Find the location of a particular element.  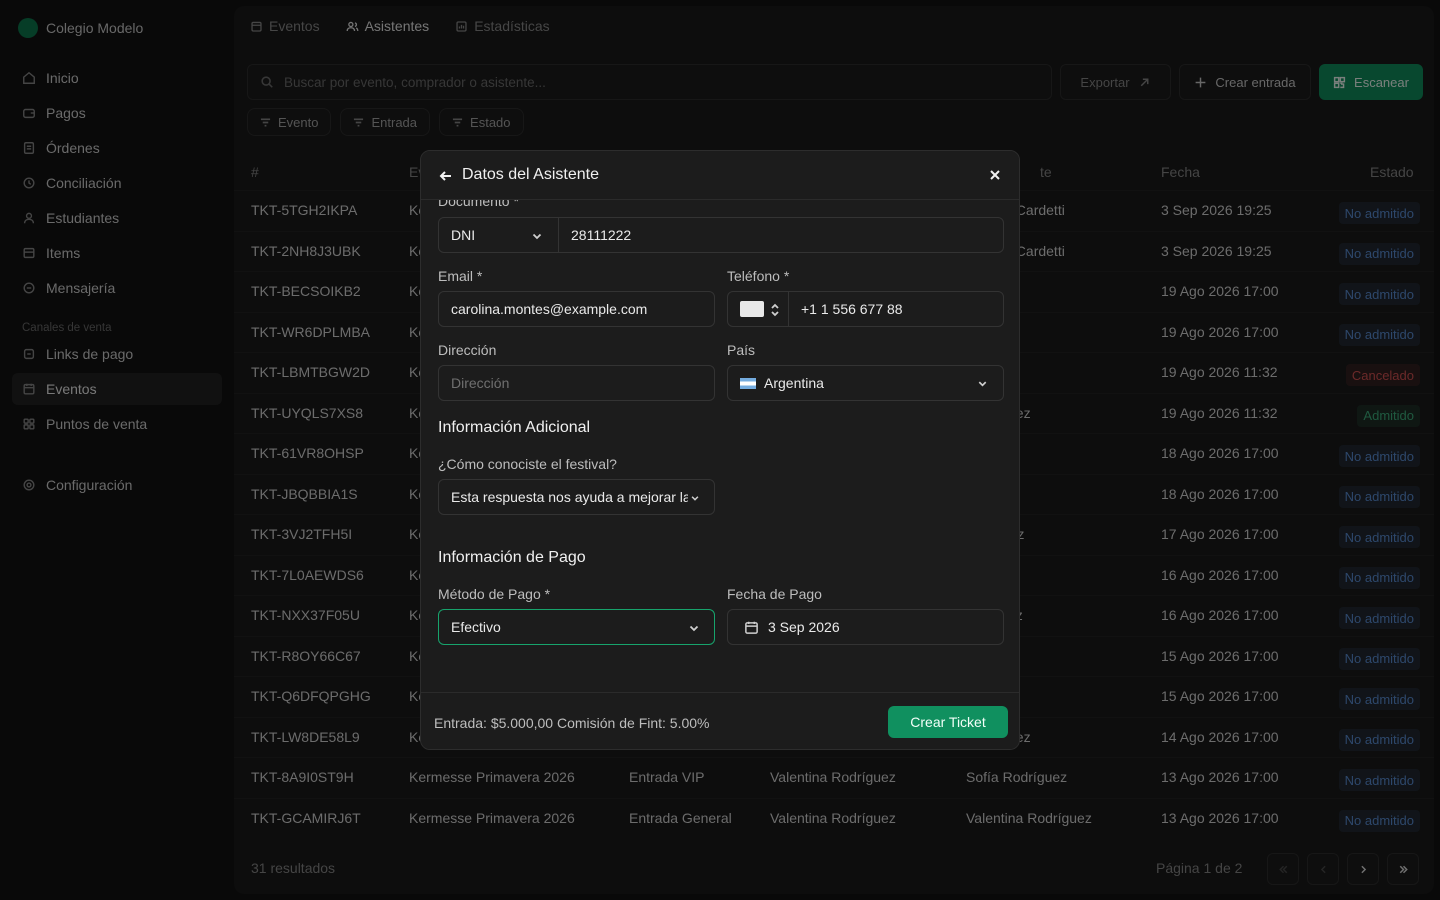

payment-date-picker: 3 Sep 2026 is located at coordinates (865, 627).